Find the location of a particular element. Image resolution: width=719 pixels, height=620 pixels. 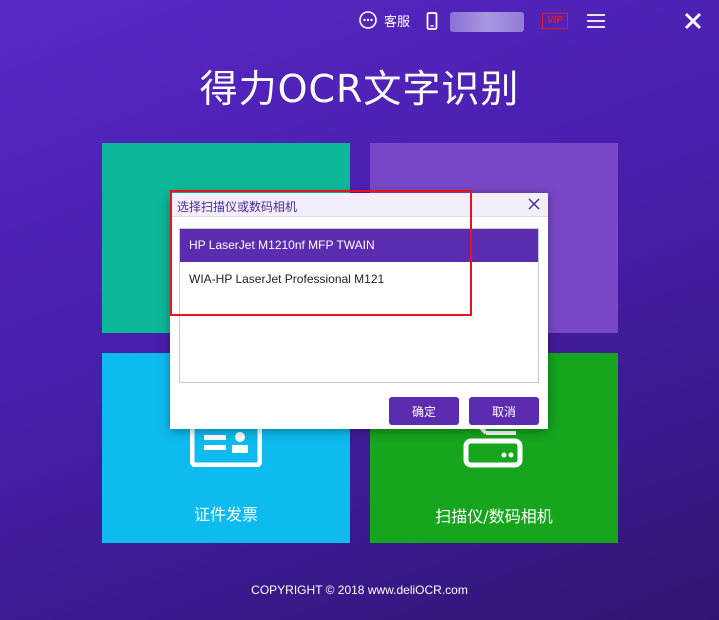

account-info-blurred is located at coordinates (487, 22).